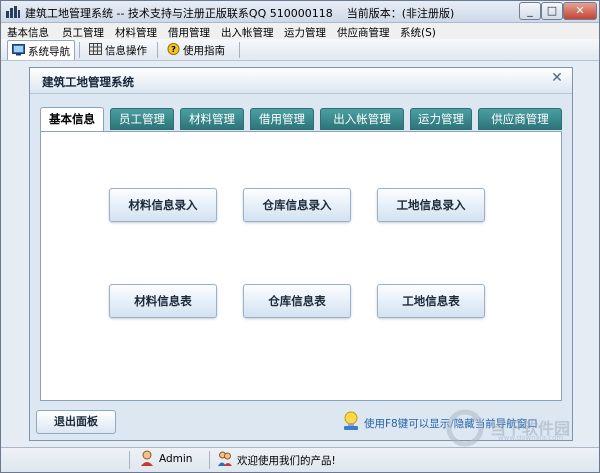 This screenshot has height=473, width=600. What do you see at coordinates (18, 50) in the screenshot?
I see `monitor-icon` at bounding box center [18, 50].